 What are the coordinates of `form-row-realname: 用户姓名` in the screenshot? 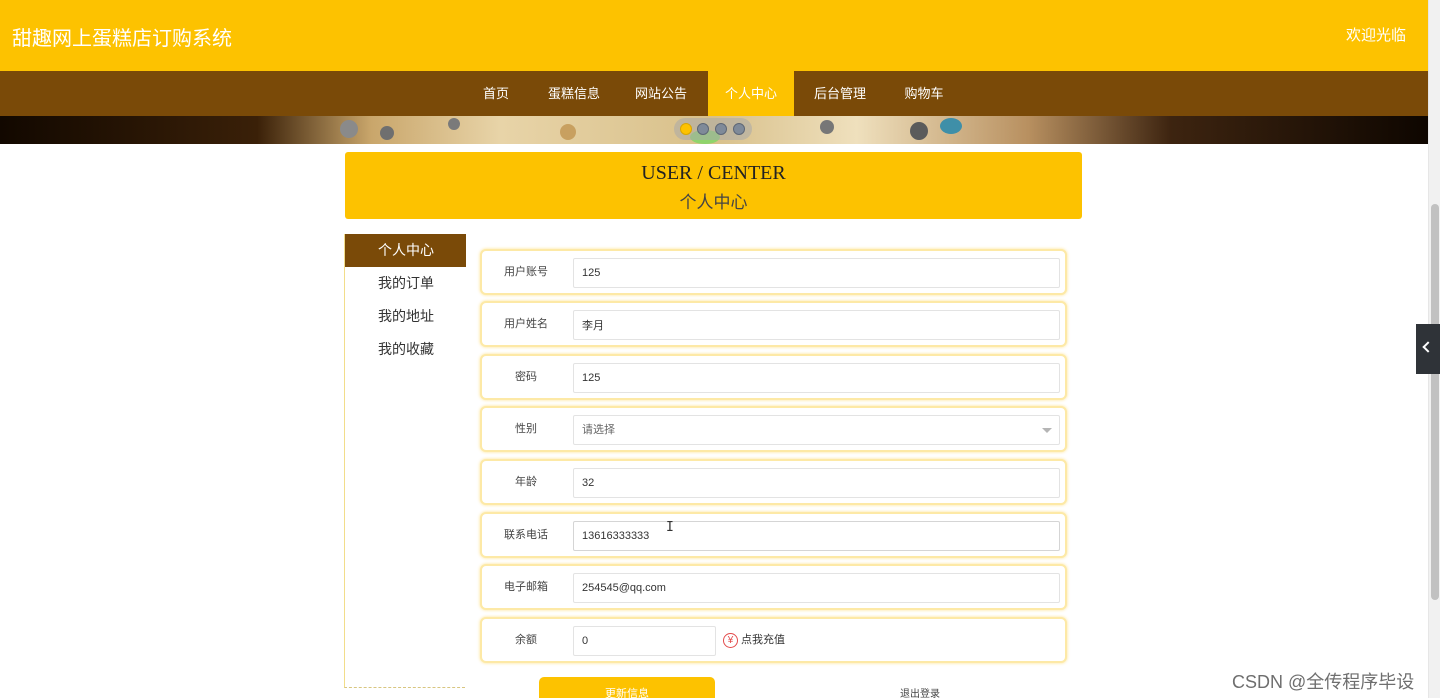 It's located at (773, 324).